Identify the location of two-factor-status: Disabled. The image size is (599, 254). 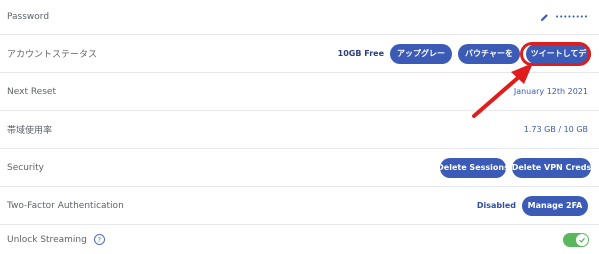
(496, 205).